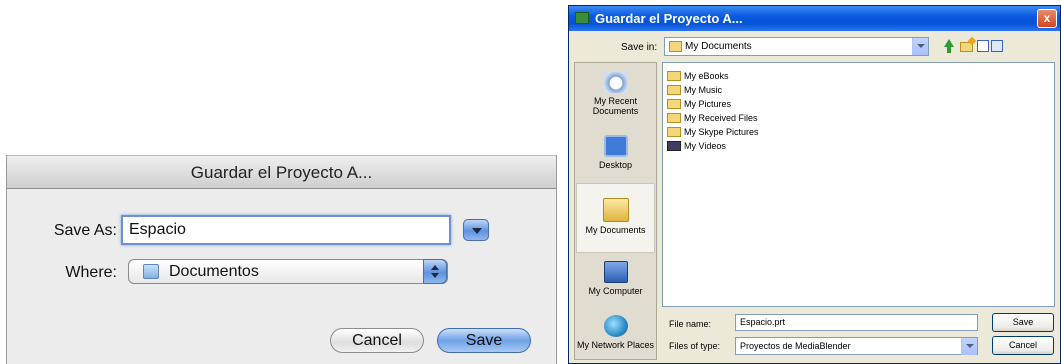 The width and height of the screenshot is (1061, 364). I want to click on desktop-icon, so click(615, 146).